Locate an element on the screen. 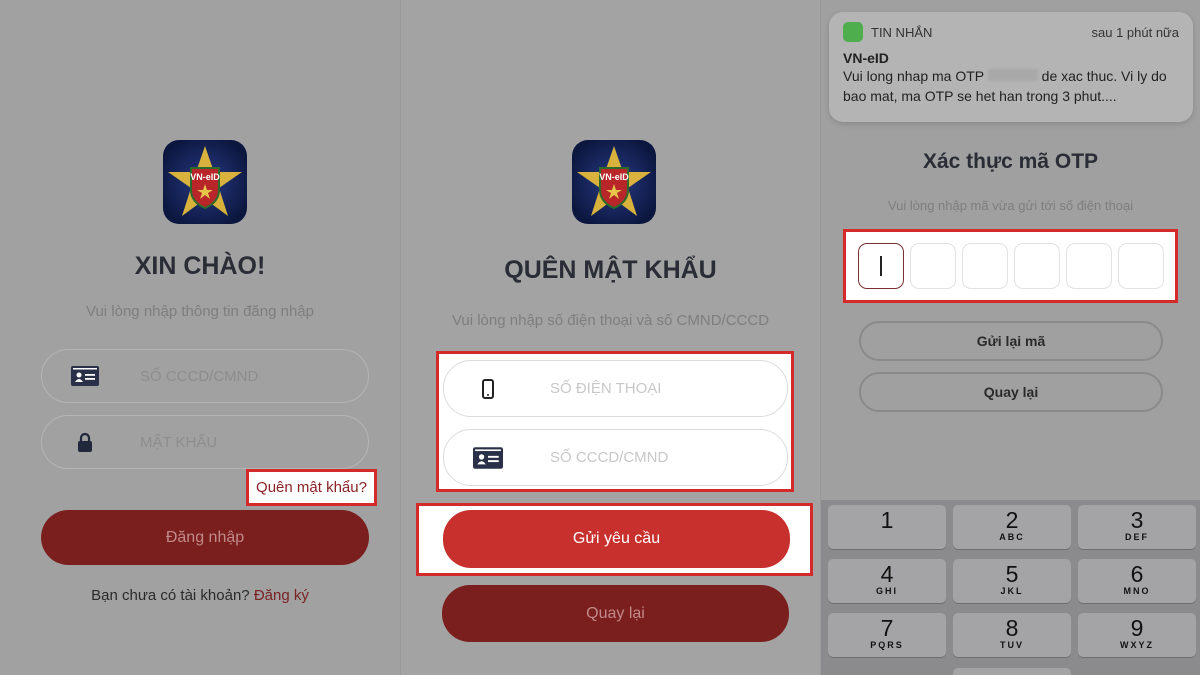 This screenshot has width=1200, height=675. no-account-text: Bạn chưa có tài khoản? is located at coordinates (170, 595).